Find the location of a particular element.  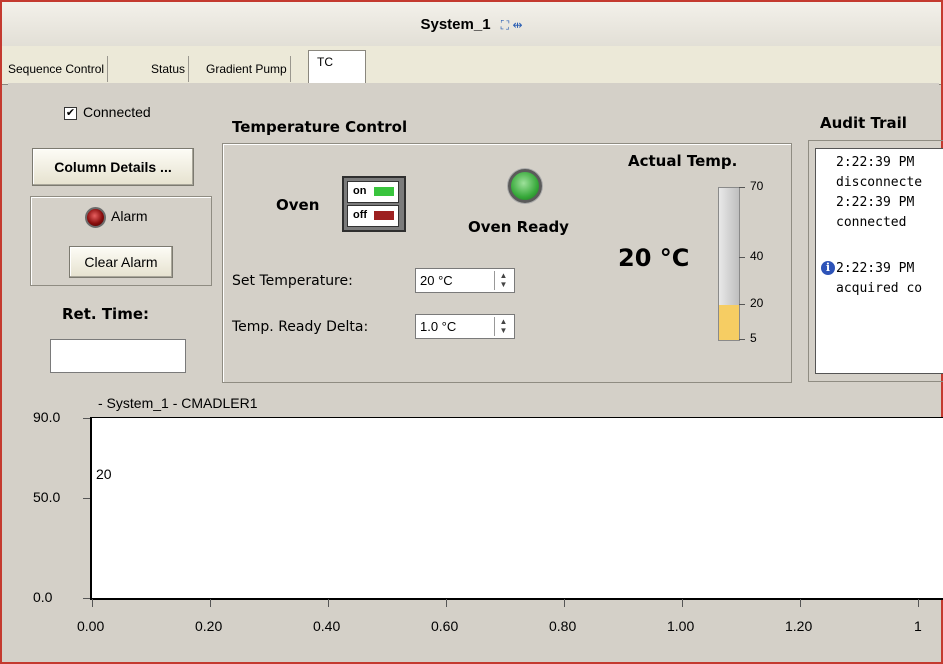

set-temperature-spinner: ▲ ▼ is located at coordinates (503, 280).